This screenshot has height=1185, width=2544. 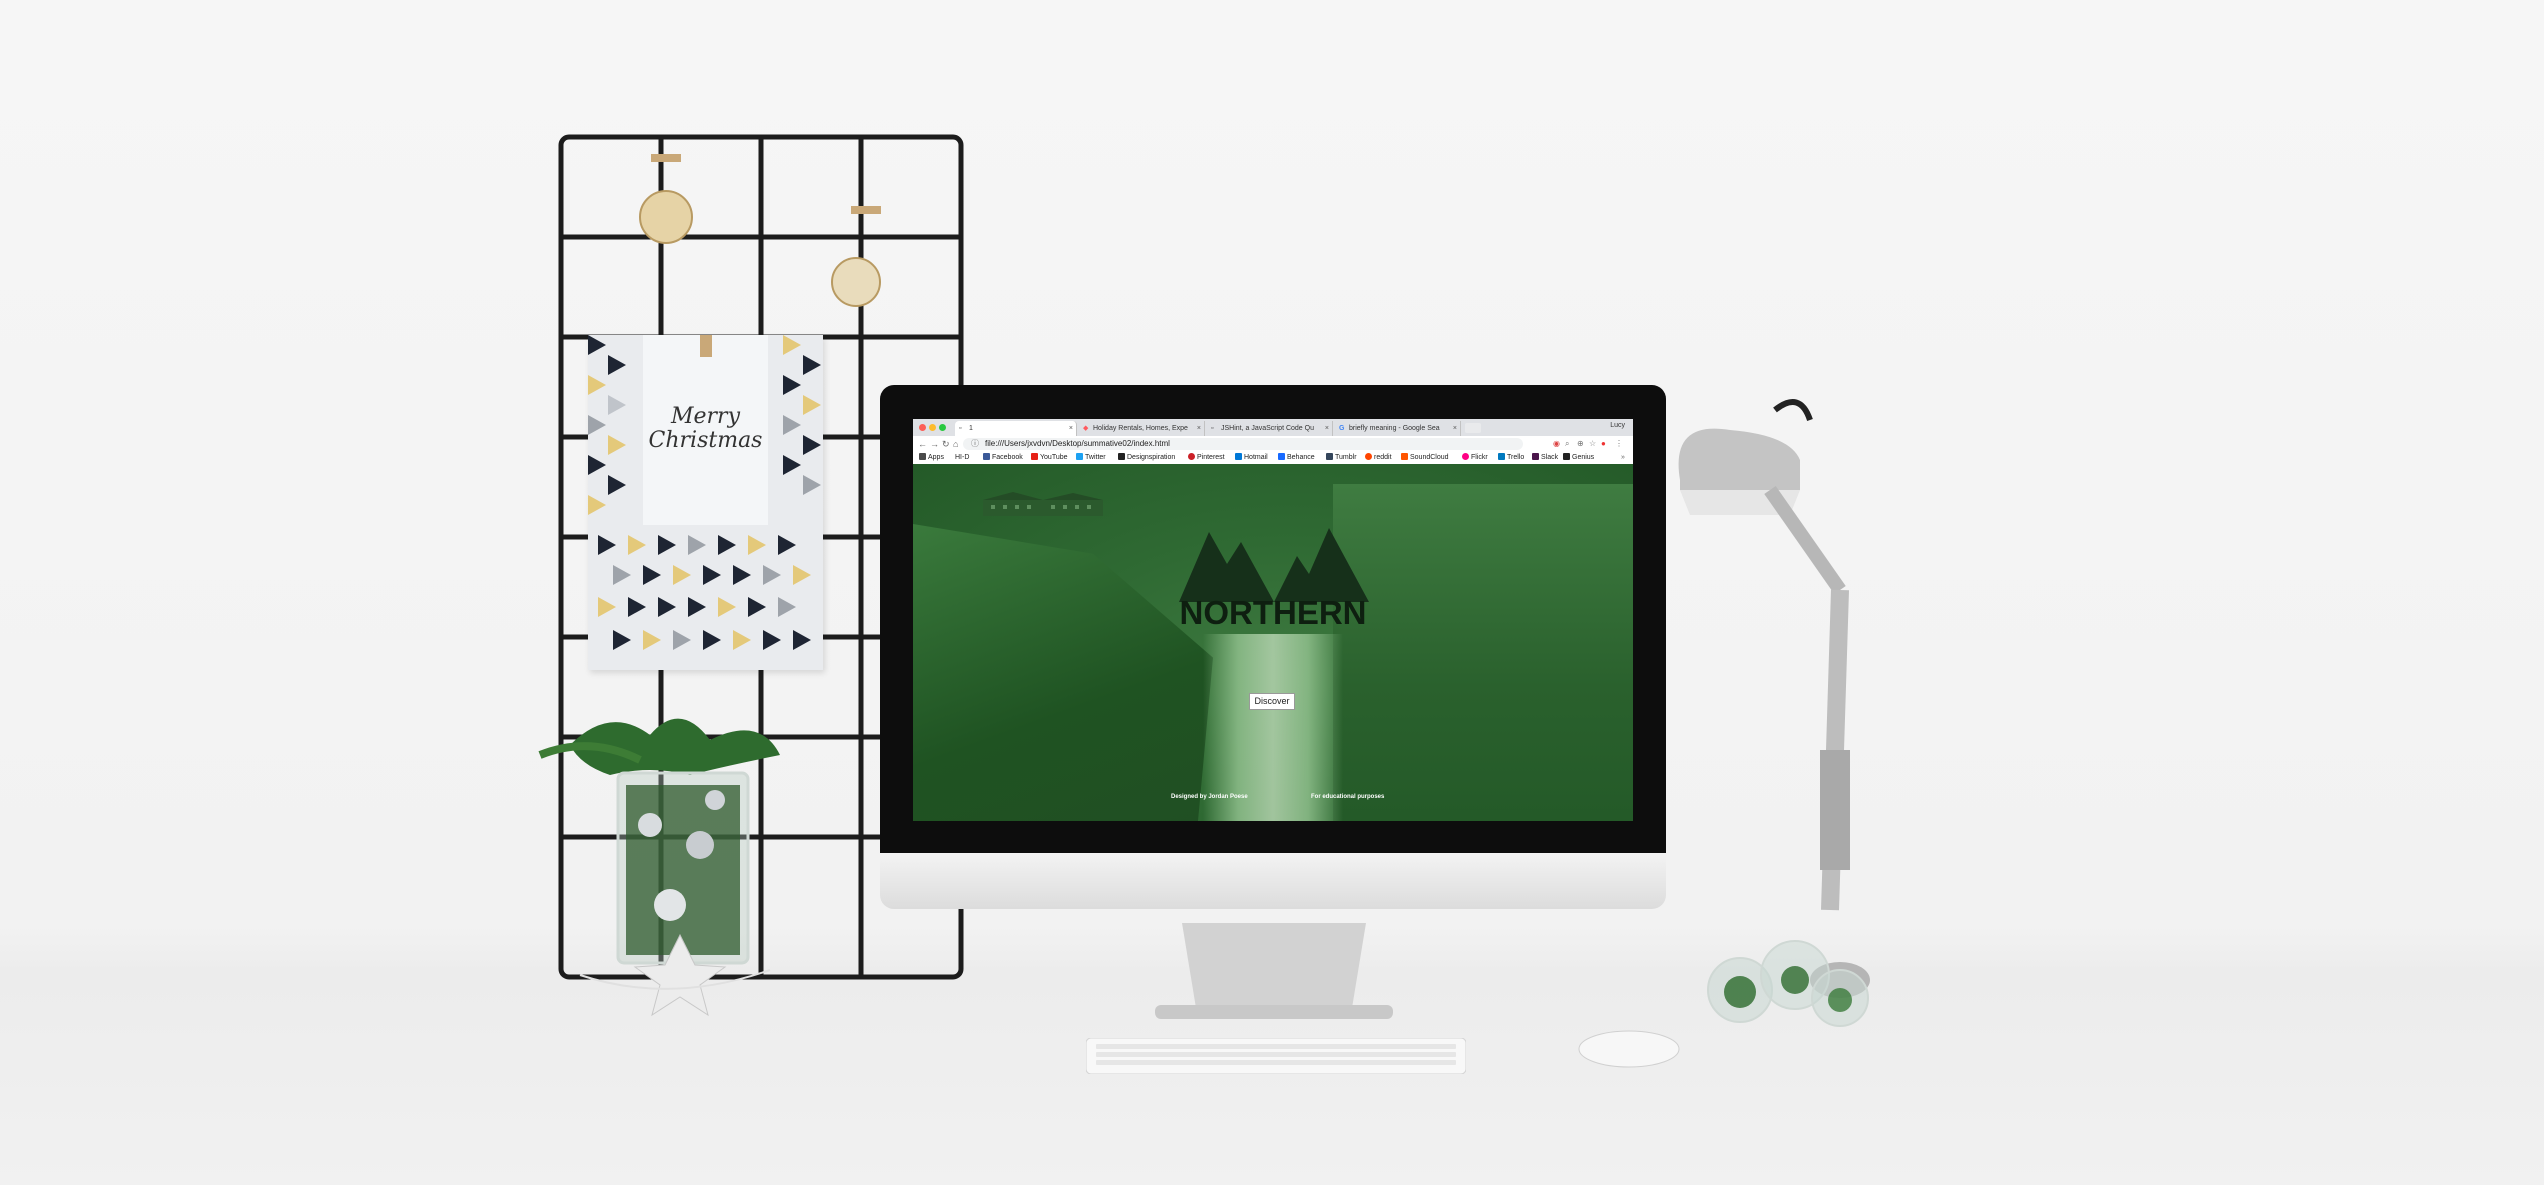 What do you see at coordinates (1273, 881) in the screenshot?
I see `monitor-chin` at bounding box center [1273, 881].